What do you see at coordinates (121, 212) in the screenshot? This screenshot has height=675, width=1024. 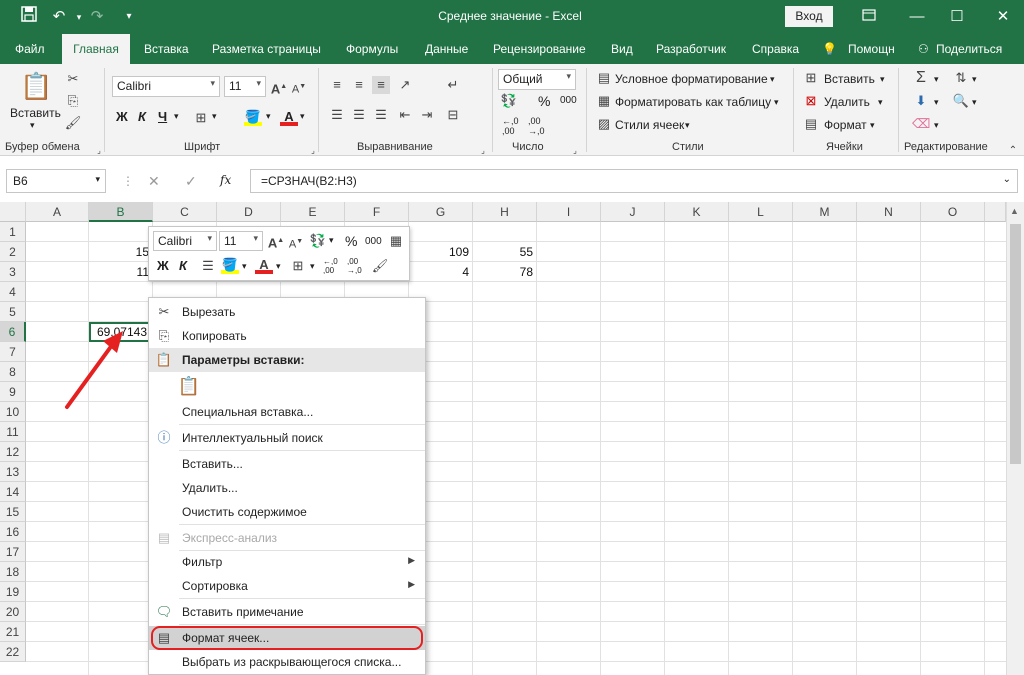 I see `column-header-b: B` at bounding box center [121, 212].